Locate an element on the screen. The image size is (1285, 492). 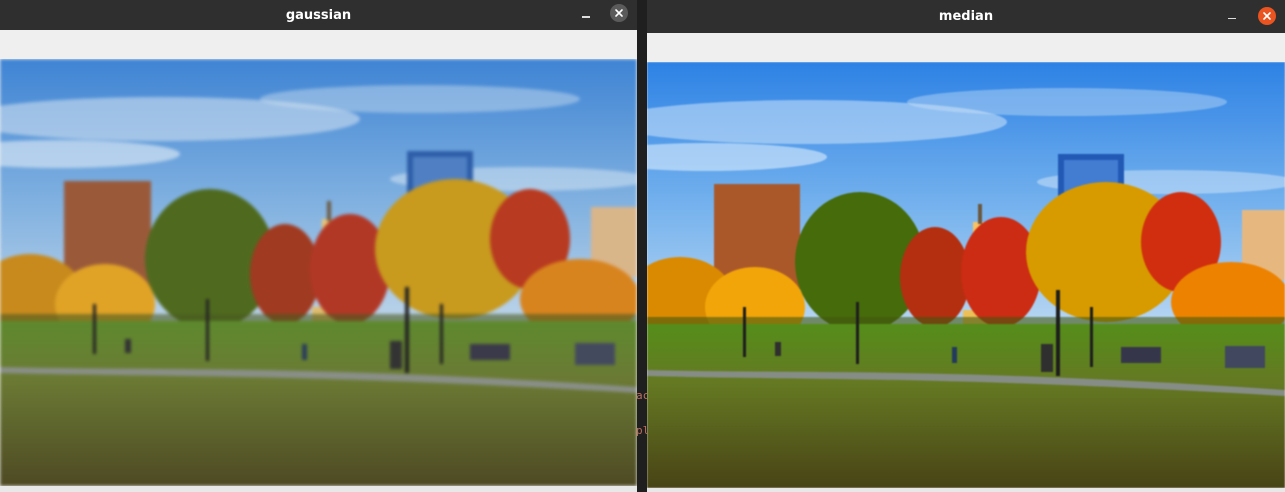
titlebar: median is located at coordinates (966, 16).